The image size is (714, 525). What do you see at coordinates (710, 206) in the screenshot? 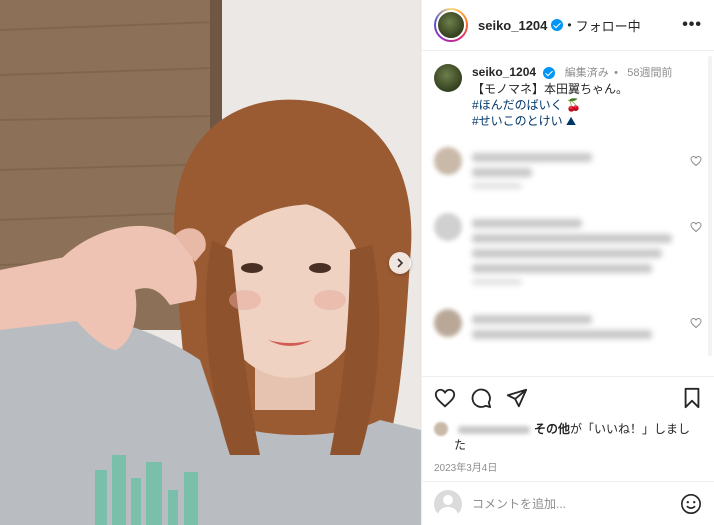
I see `scrollbar` at bounding box center [710, 206].